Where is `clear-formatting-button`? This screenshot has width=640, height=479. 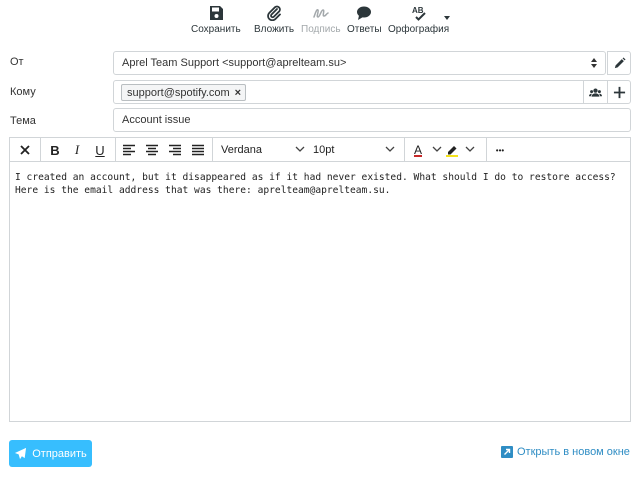 clear-formatting-button is located at coordinates (25, 150).